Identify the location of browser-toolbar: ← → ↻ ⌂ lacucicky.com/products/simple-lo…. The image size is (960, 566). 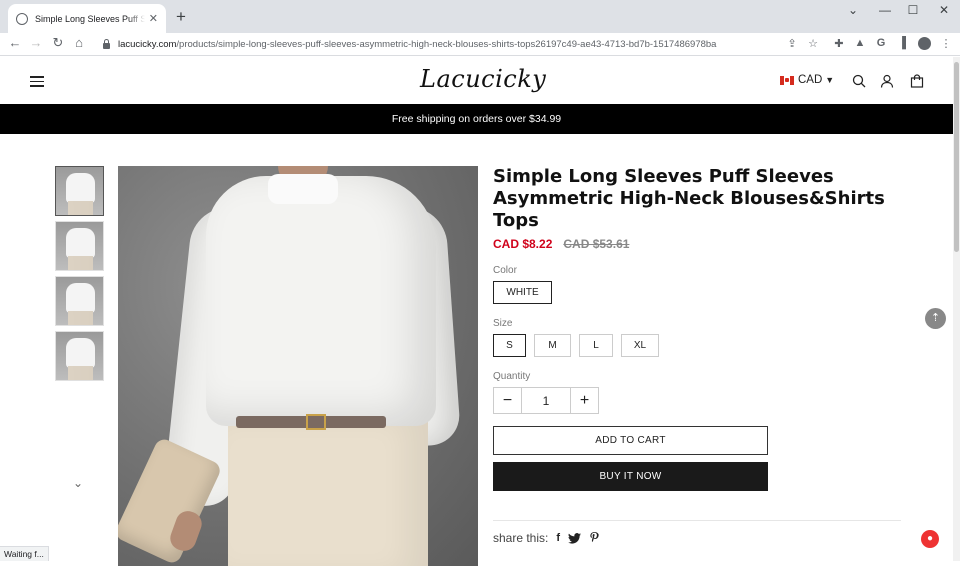
(480, 44).